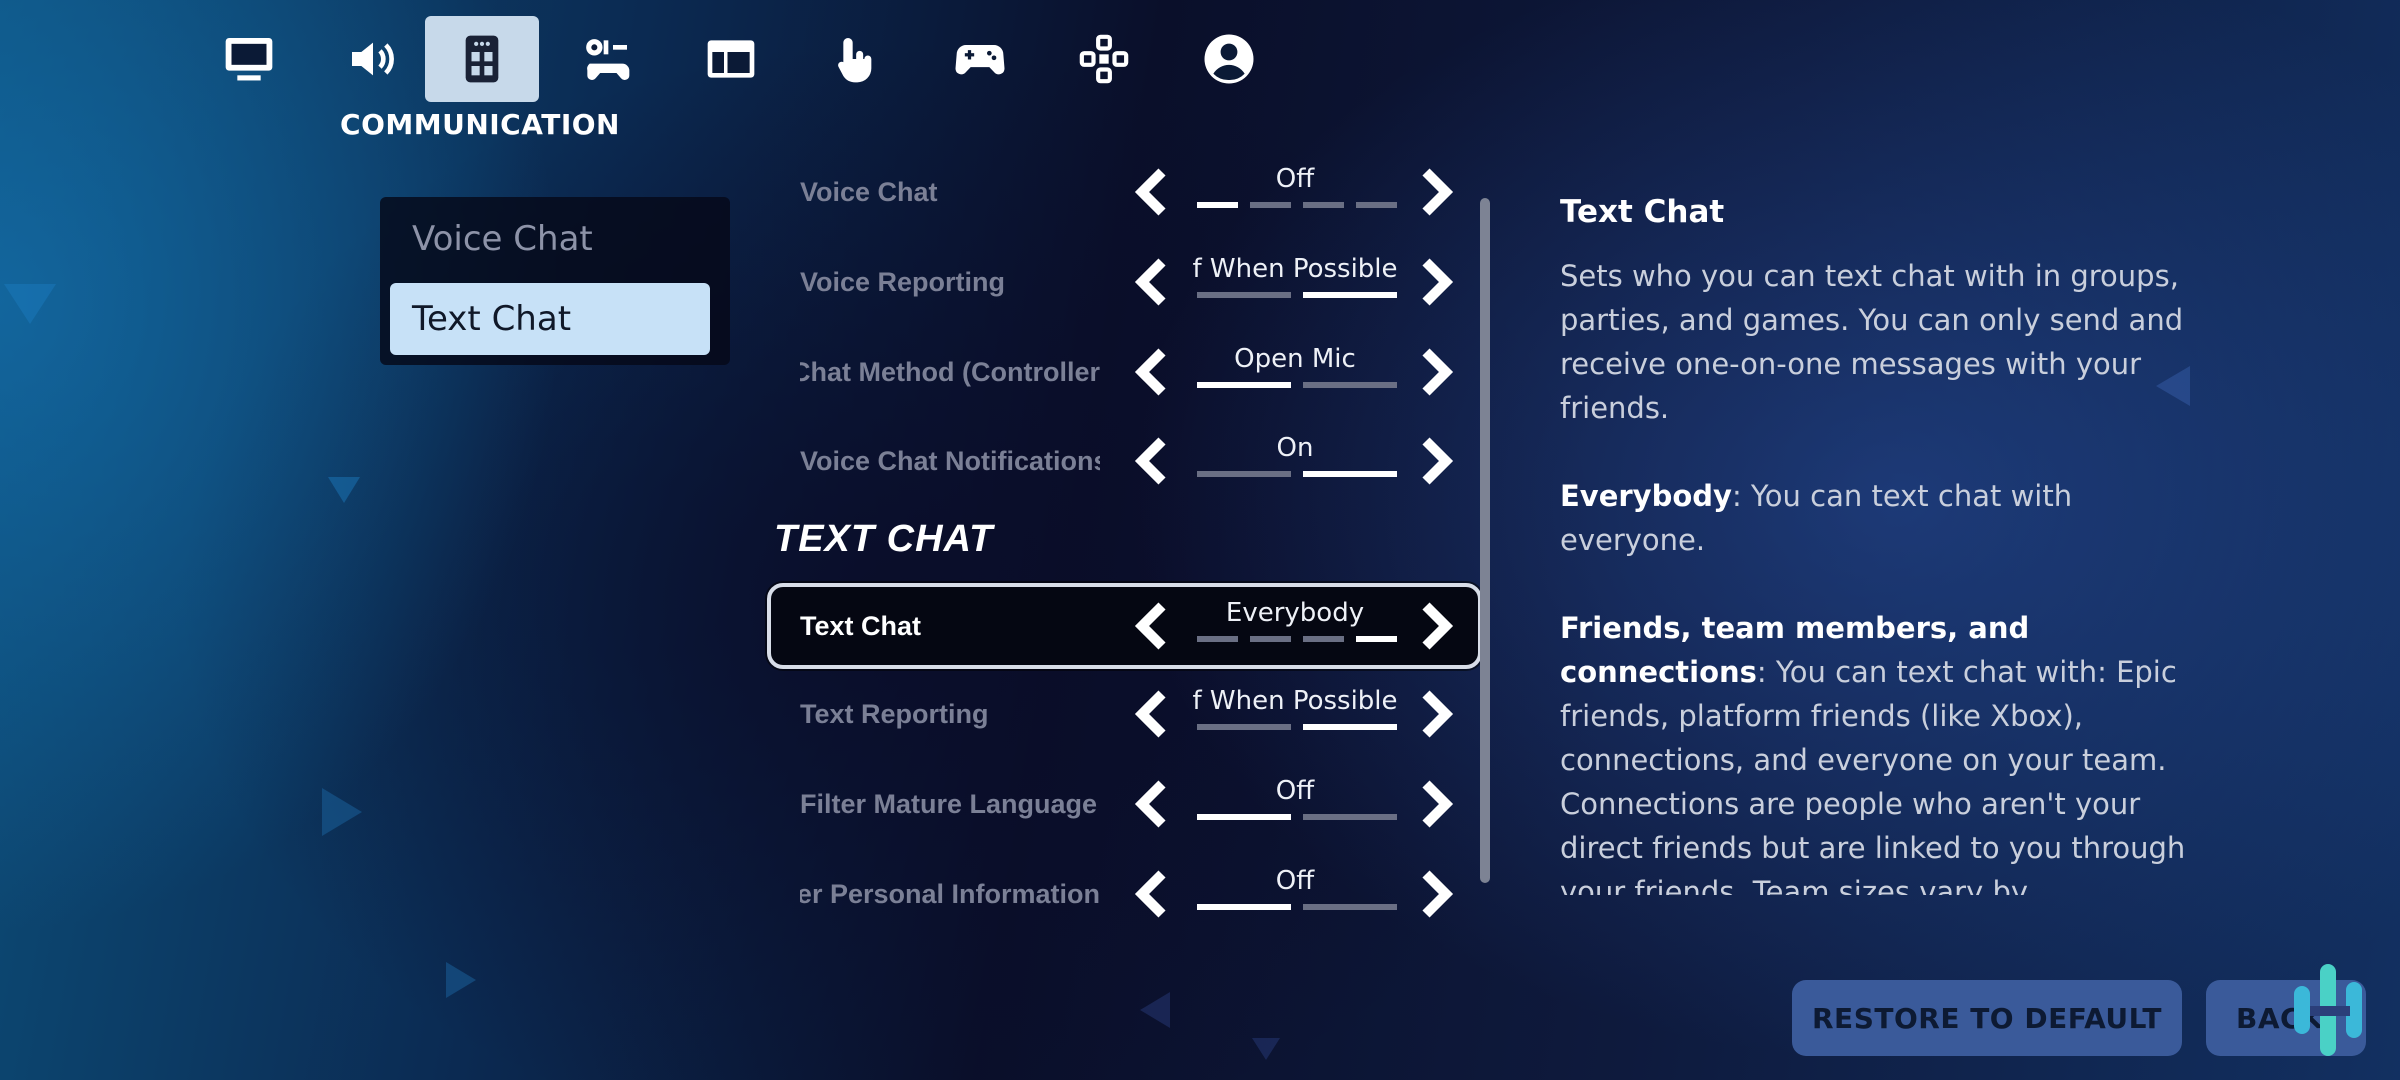 The image size is (2400, 1080). What do you see at coordinates (903, 282) in the screenshot?
I see `setting-label: Voice Reporting` at bounding box center [903, 282].